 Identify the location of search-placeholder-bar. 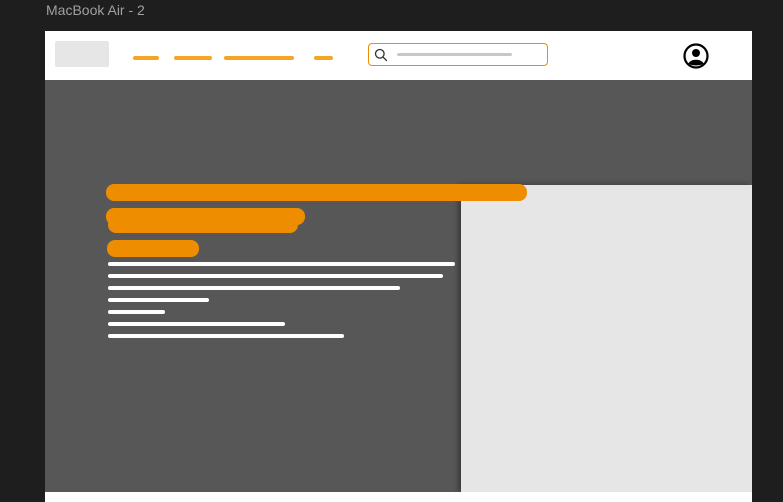
(454, 54).